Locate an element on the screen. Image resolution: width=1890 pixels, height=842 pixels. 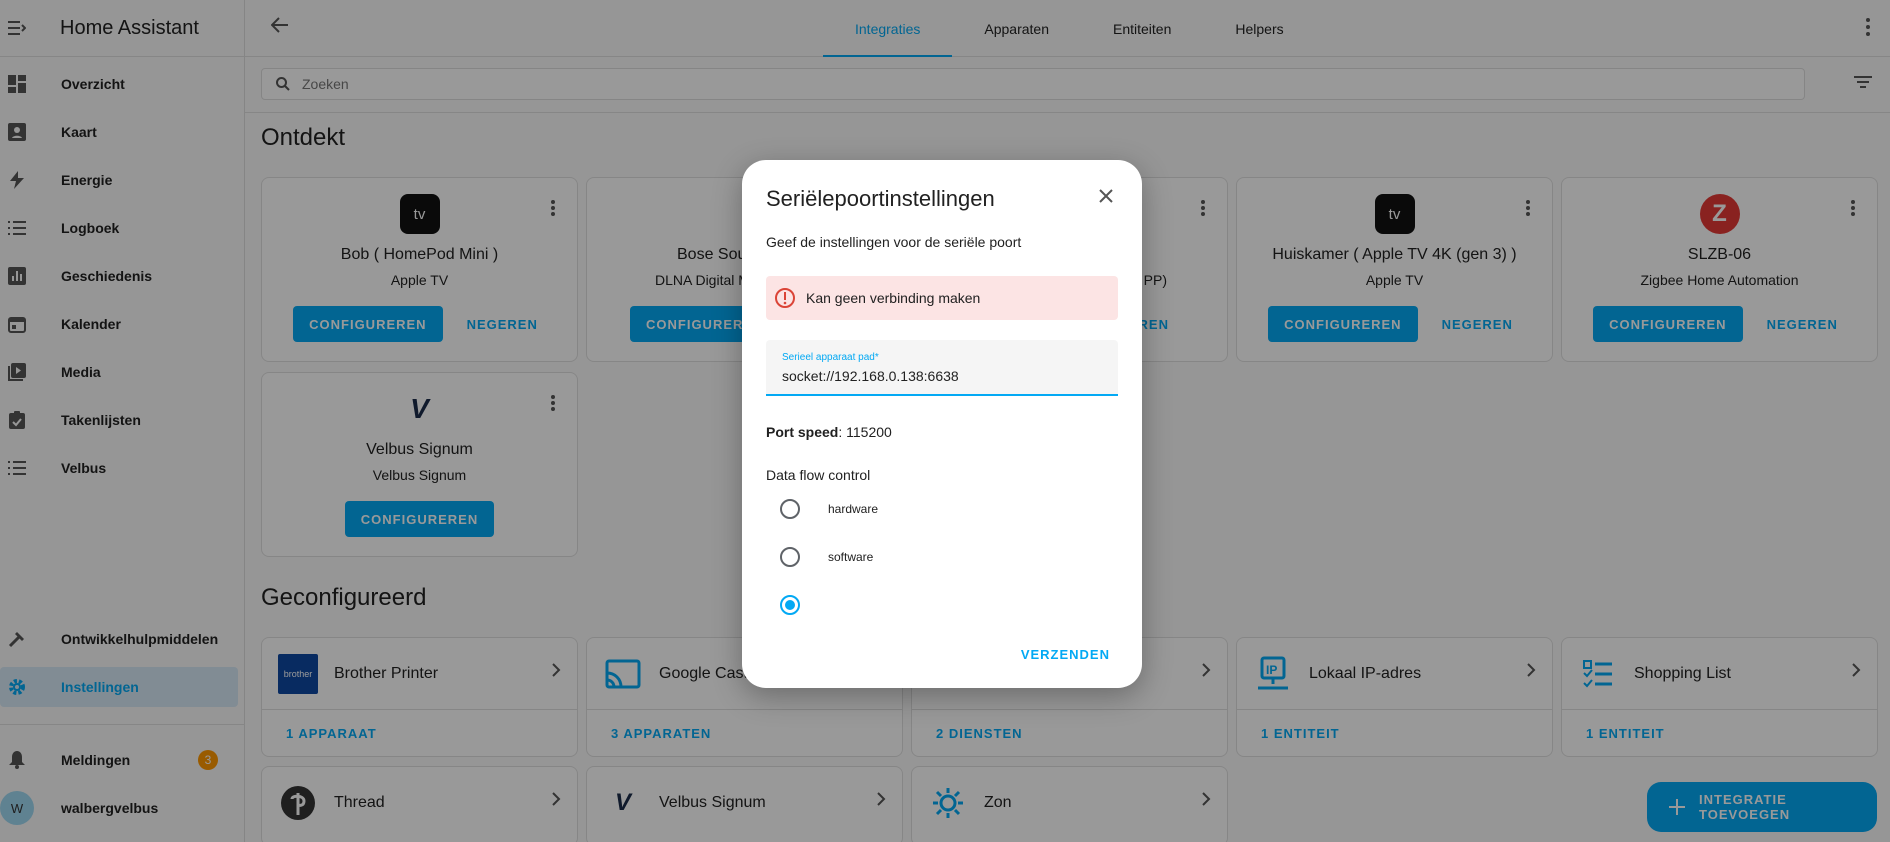
filter-icon is located at coordinates (1863, 84).